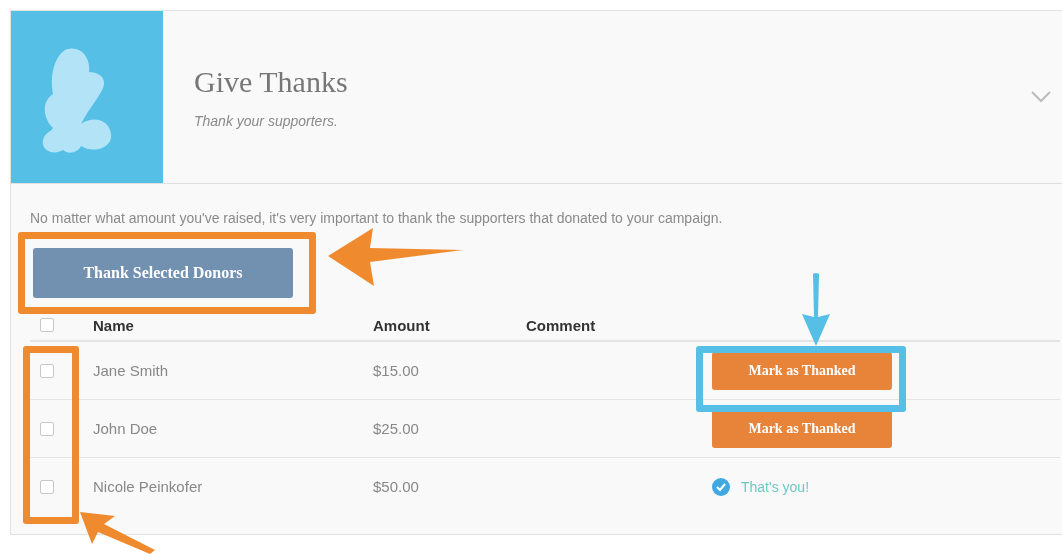  Describe the element at coordinates (114, 325) in the screenshot. I see `column-header: Name` at that location.